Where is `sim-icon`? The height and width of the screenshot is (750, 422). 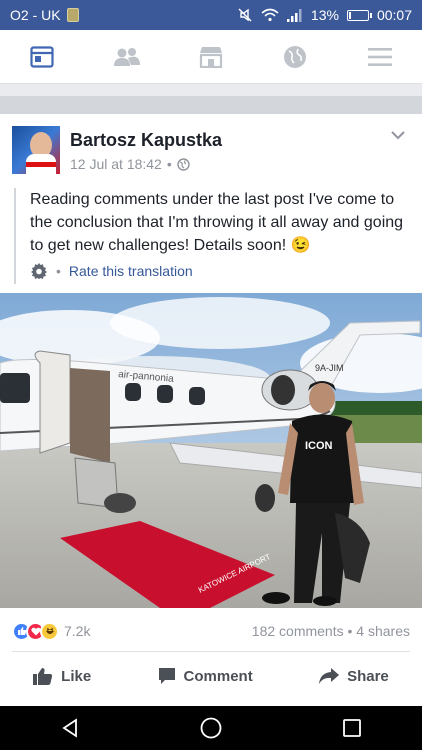
sim-icon is located at coordinates (72, 15).